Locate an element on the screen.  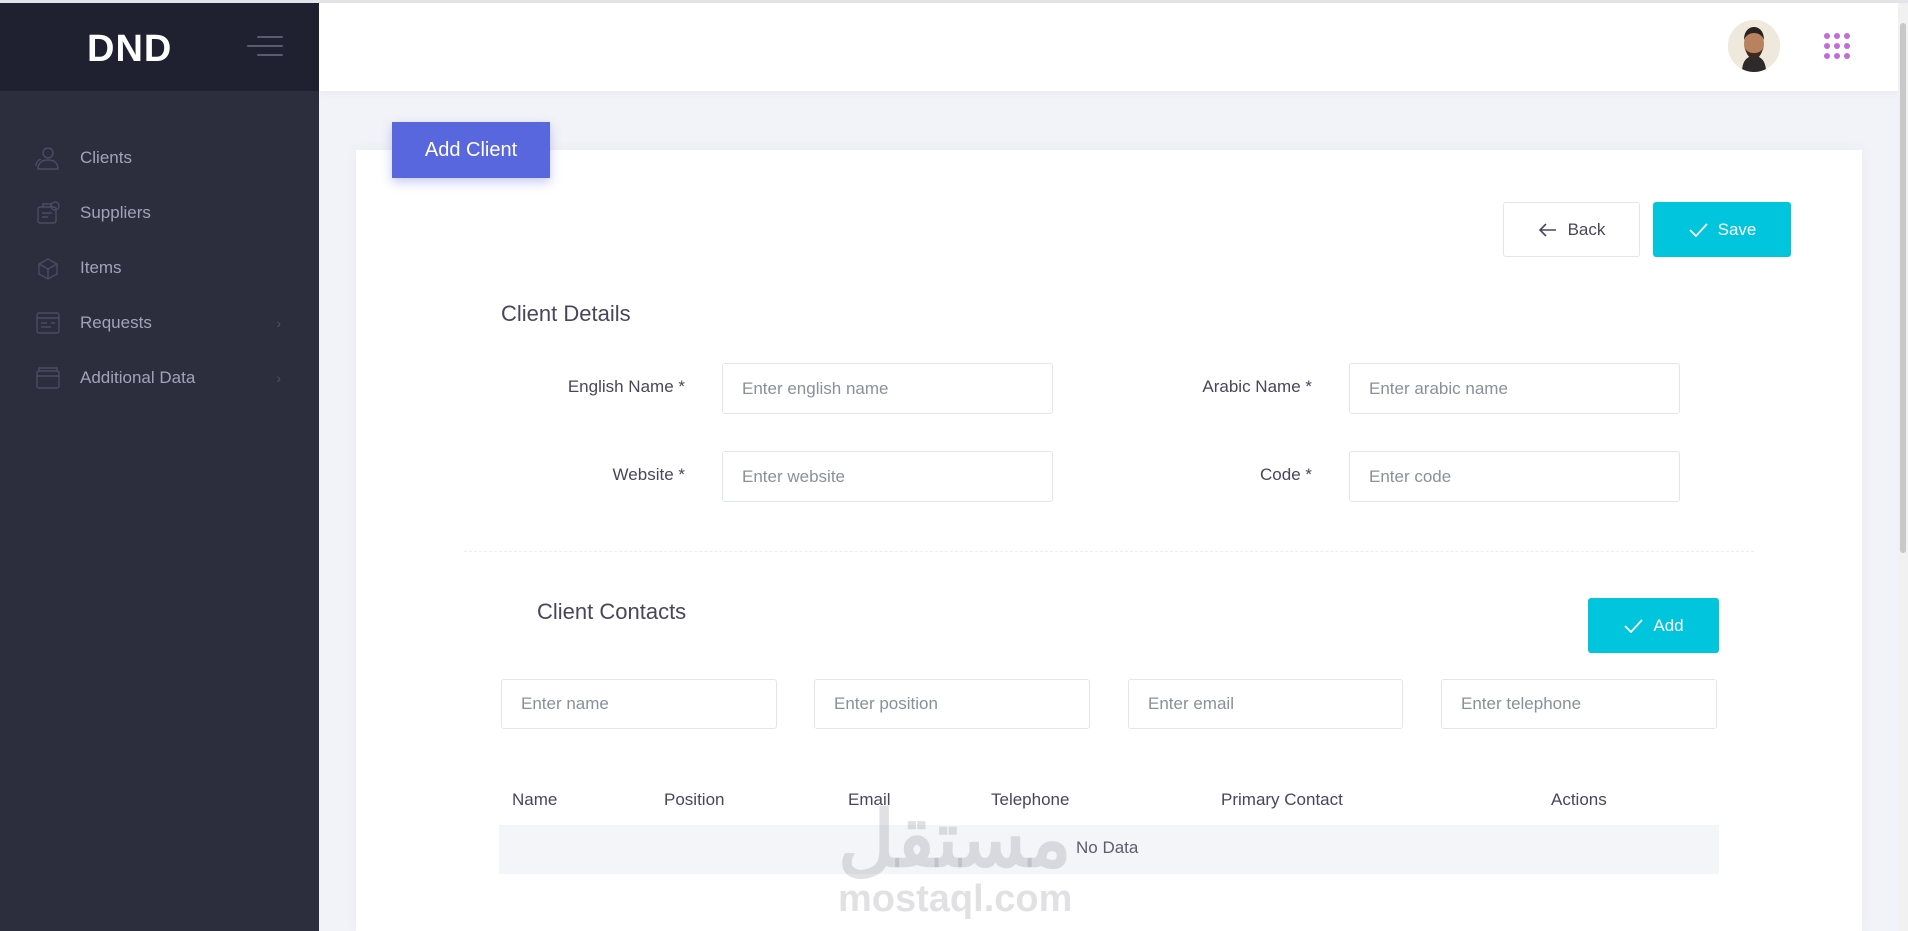
back-button: Back is located at coordinates (1571, 229).